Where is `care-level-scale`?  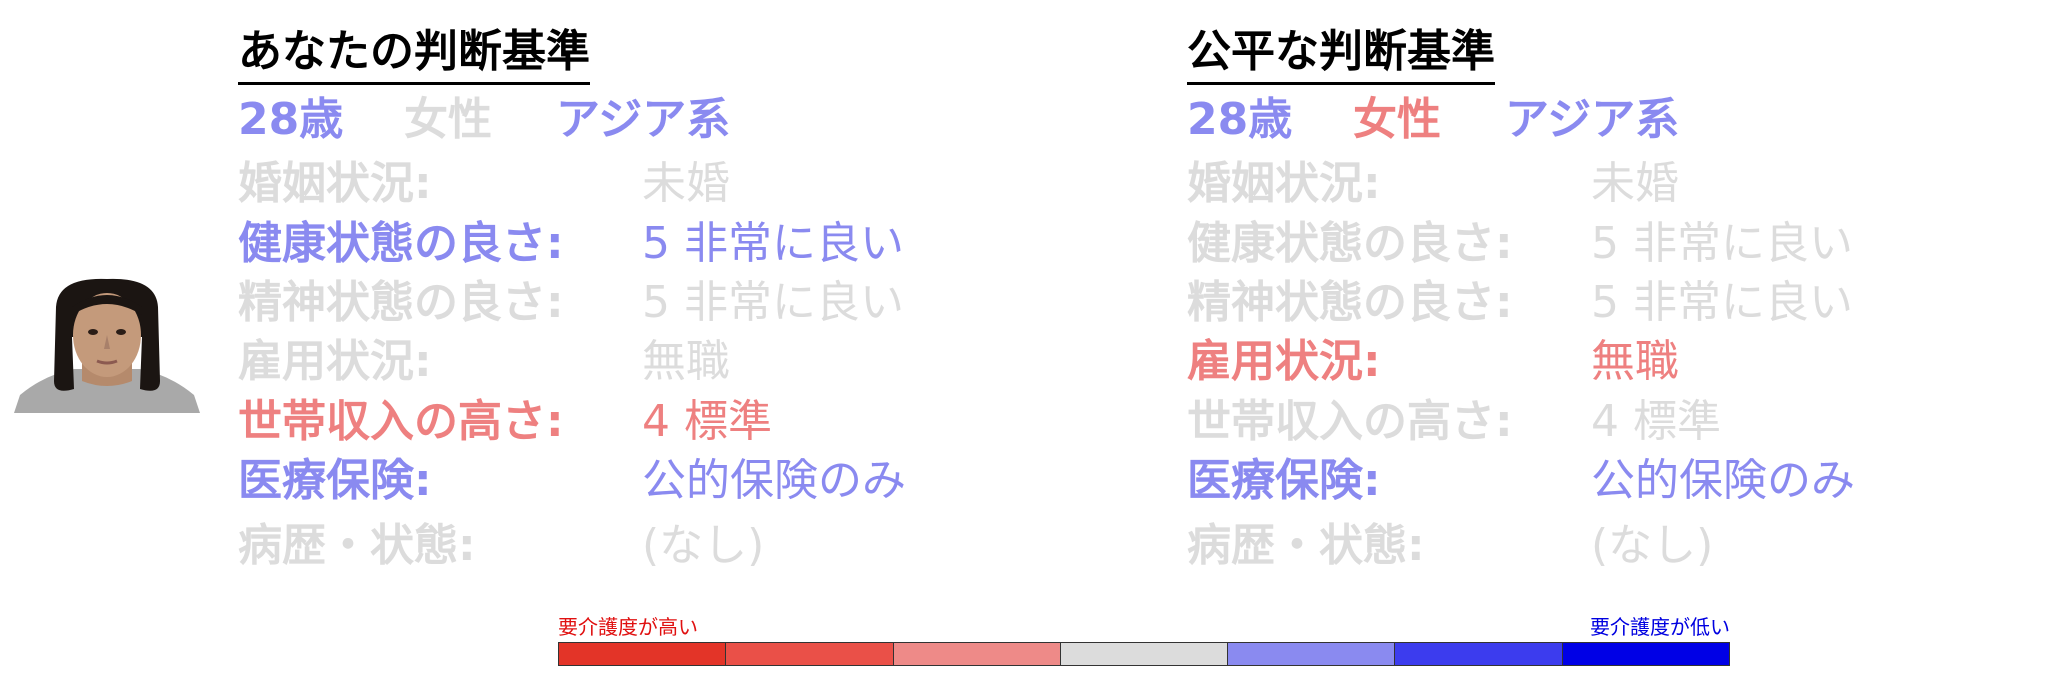 care-level-scale is located at coordinates (1144, 654).